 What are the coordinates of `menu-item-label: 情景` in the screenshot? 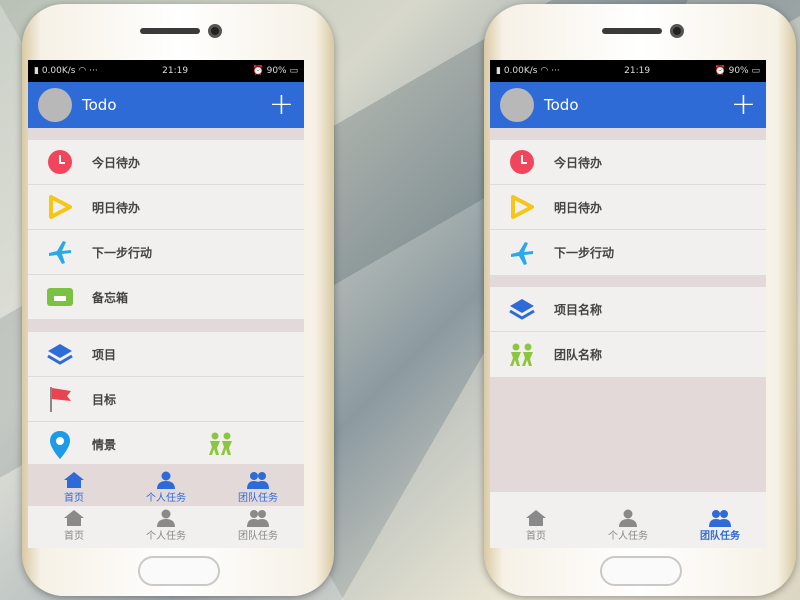 It's located at (104, 445).